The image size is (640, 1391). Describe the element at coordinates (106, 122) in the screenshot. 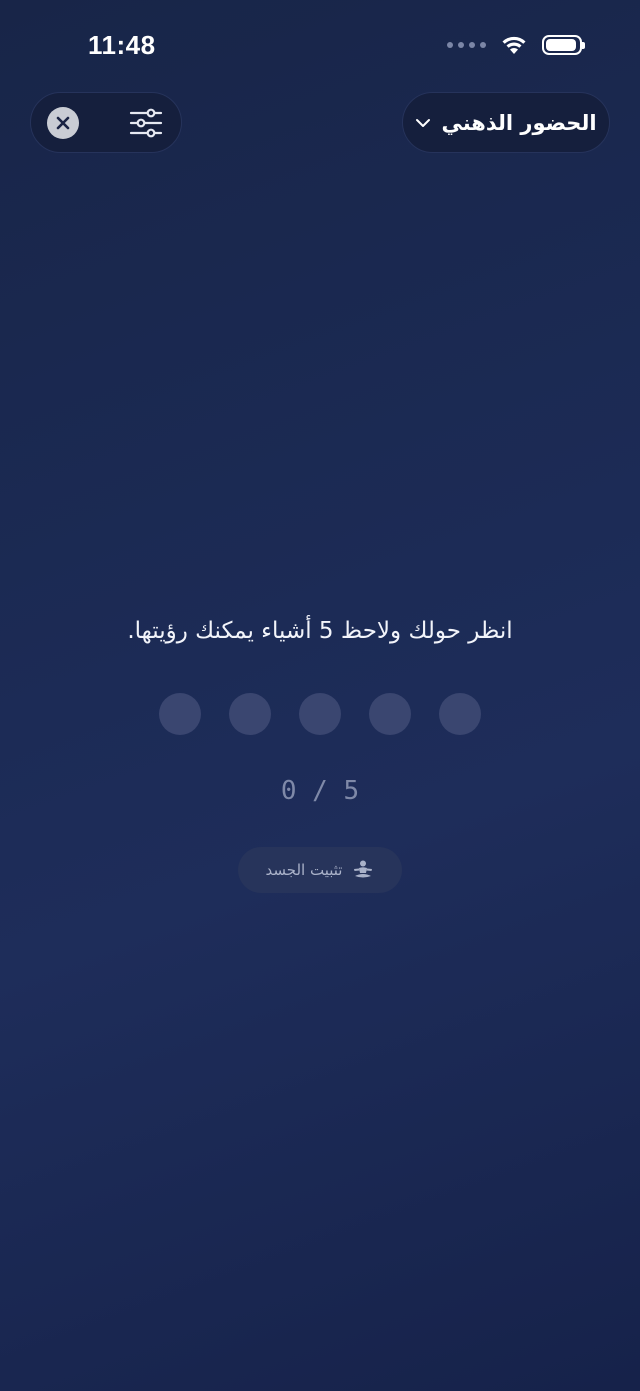

I see `toolbar-pill` at that location.